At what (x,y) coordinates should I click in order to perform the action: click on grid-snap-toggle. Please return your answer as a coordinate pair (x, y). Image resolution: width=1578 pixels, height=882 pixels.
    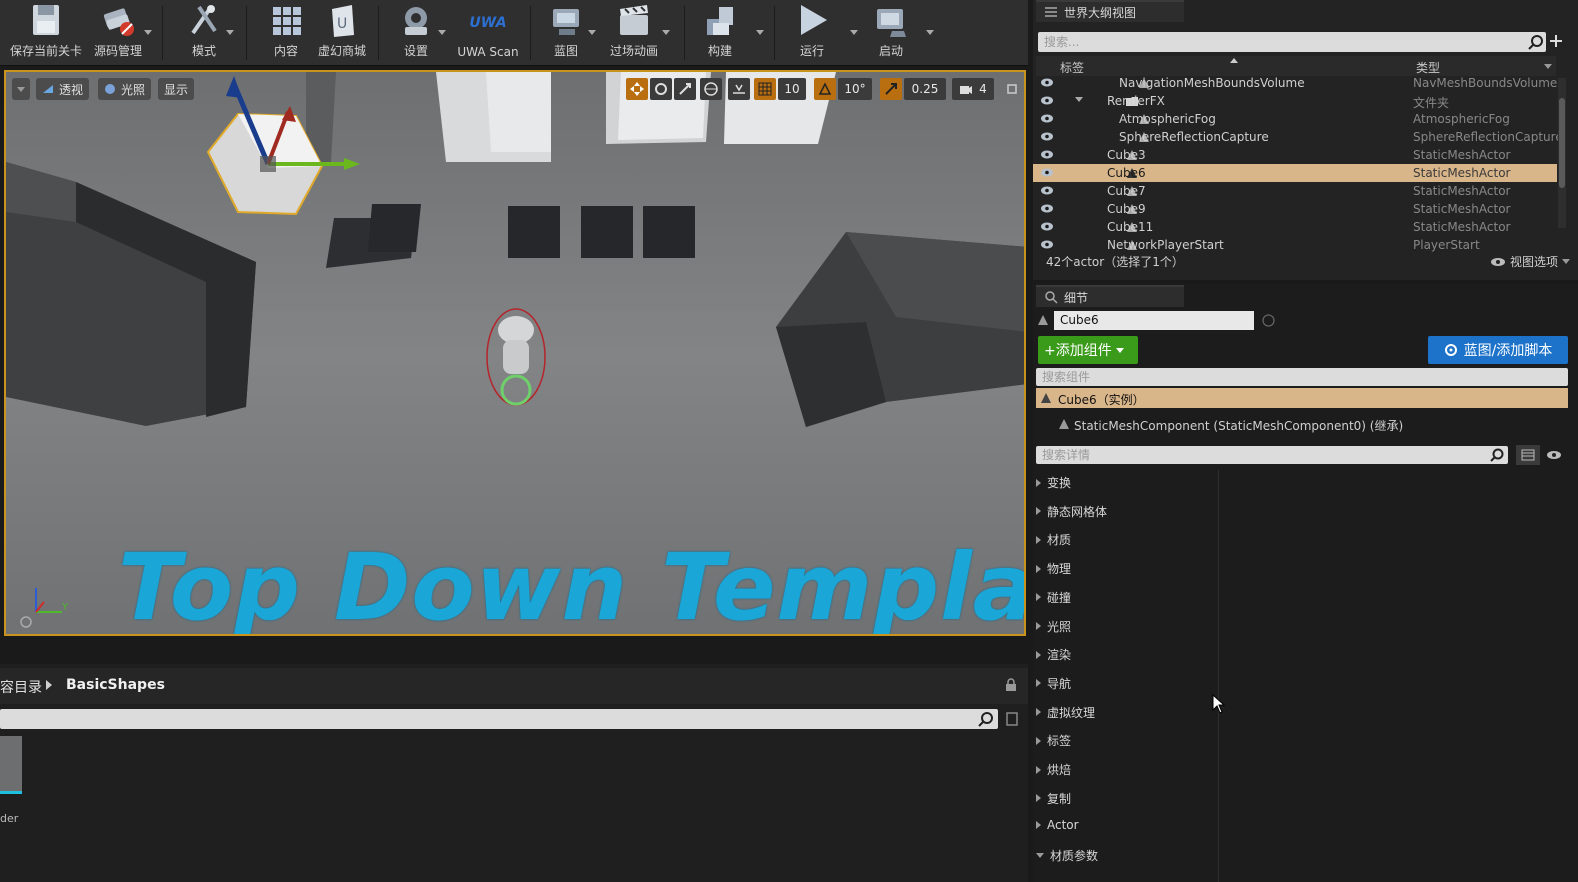
    Looking at the image, I should click on (765, 89).